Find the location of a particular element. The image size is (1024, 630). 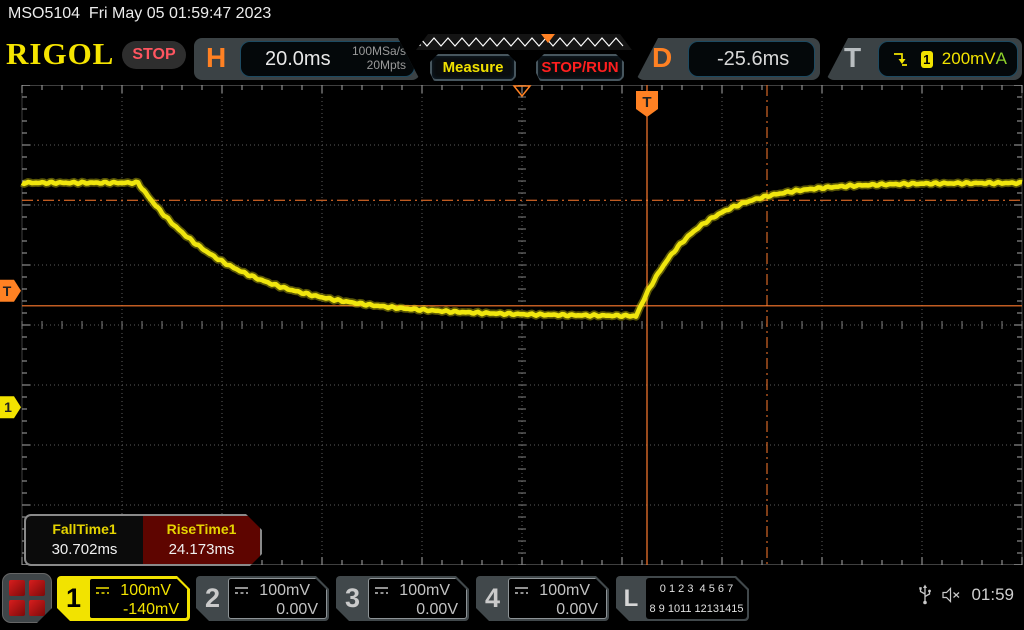

rigol-logo: RIGOL is located at coordinates (60, 53).